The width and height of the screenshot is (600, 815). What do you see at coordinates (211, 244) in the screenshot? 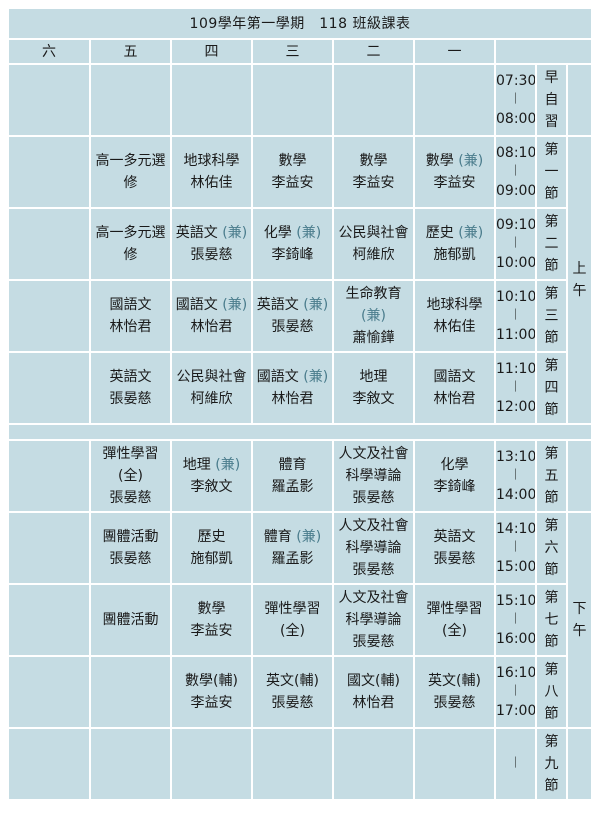
I see `cell-p2-thu: 英語文 (兼) 張晏慈` at bounding box center [211, 244].